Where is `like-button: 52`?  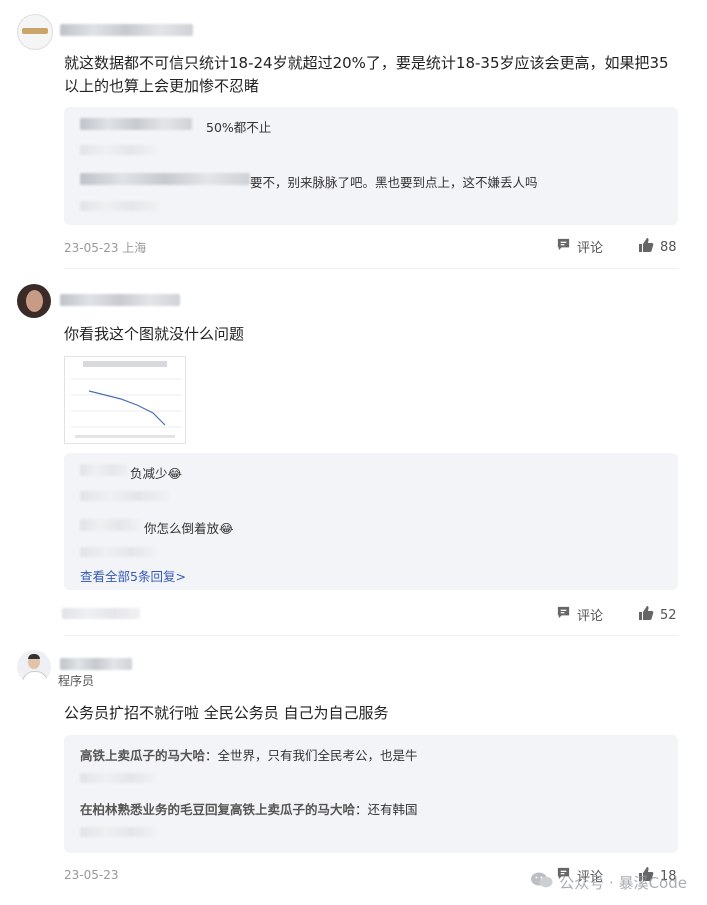 like-button: 52 is located at coordinates (657, 615).